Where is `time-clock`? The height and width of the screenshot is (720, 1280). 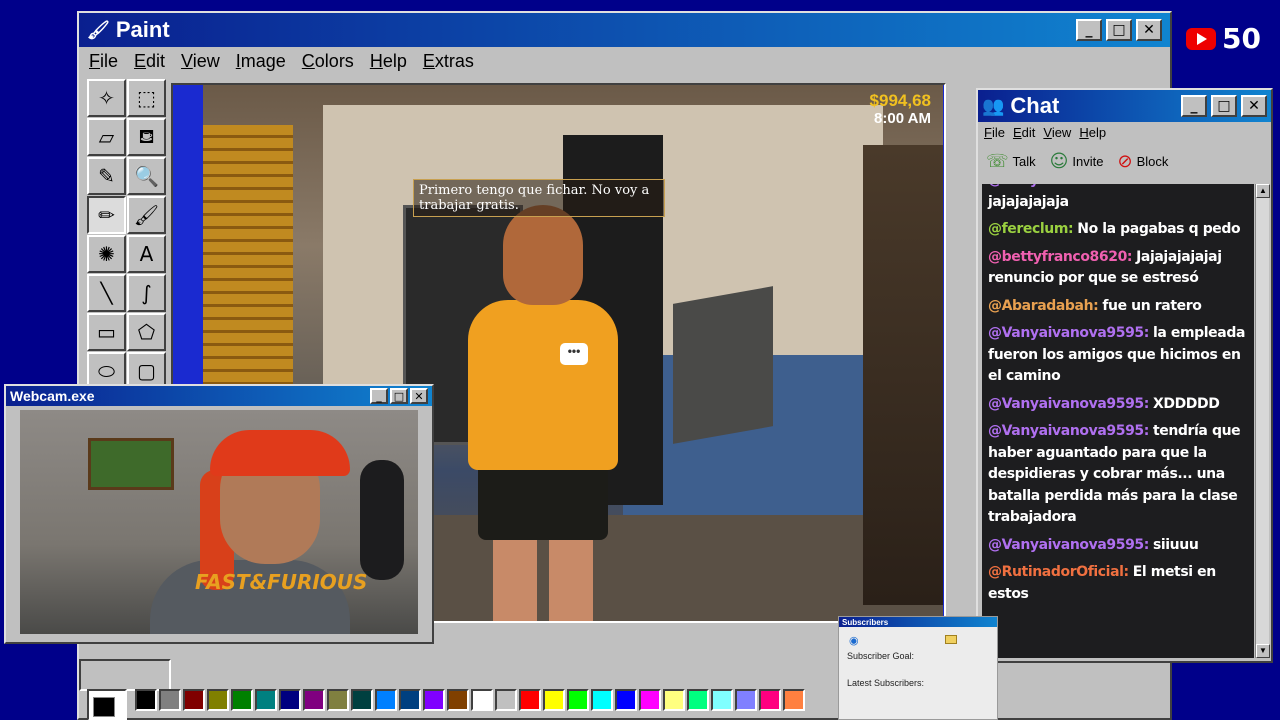 time-clock is located at coordinates (723, 365).